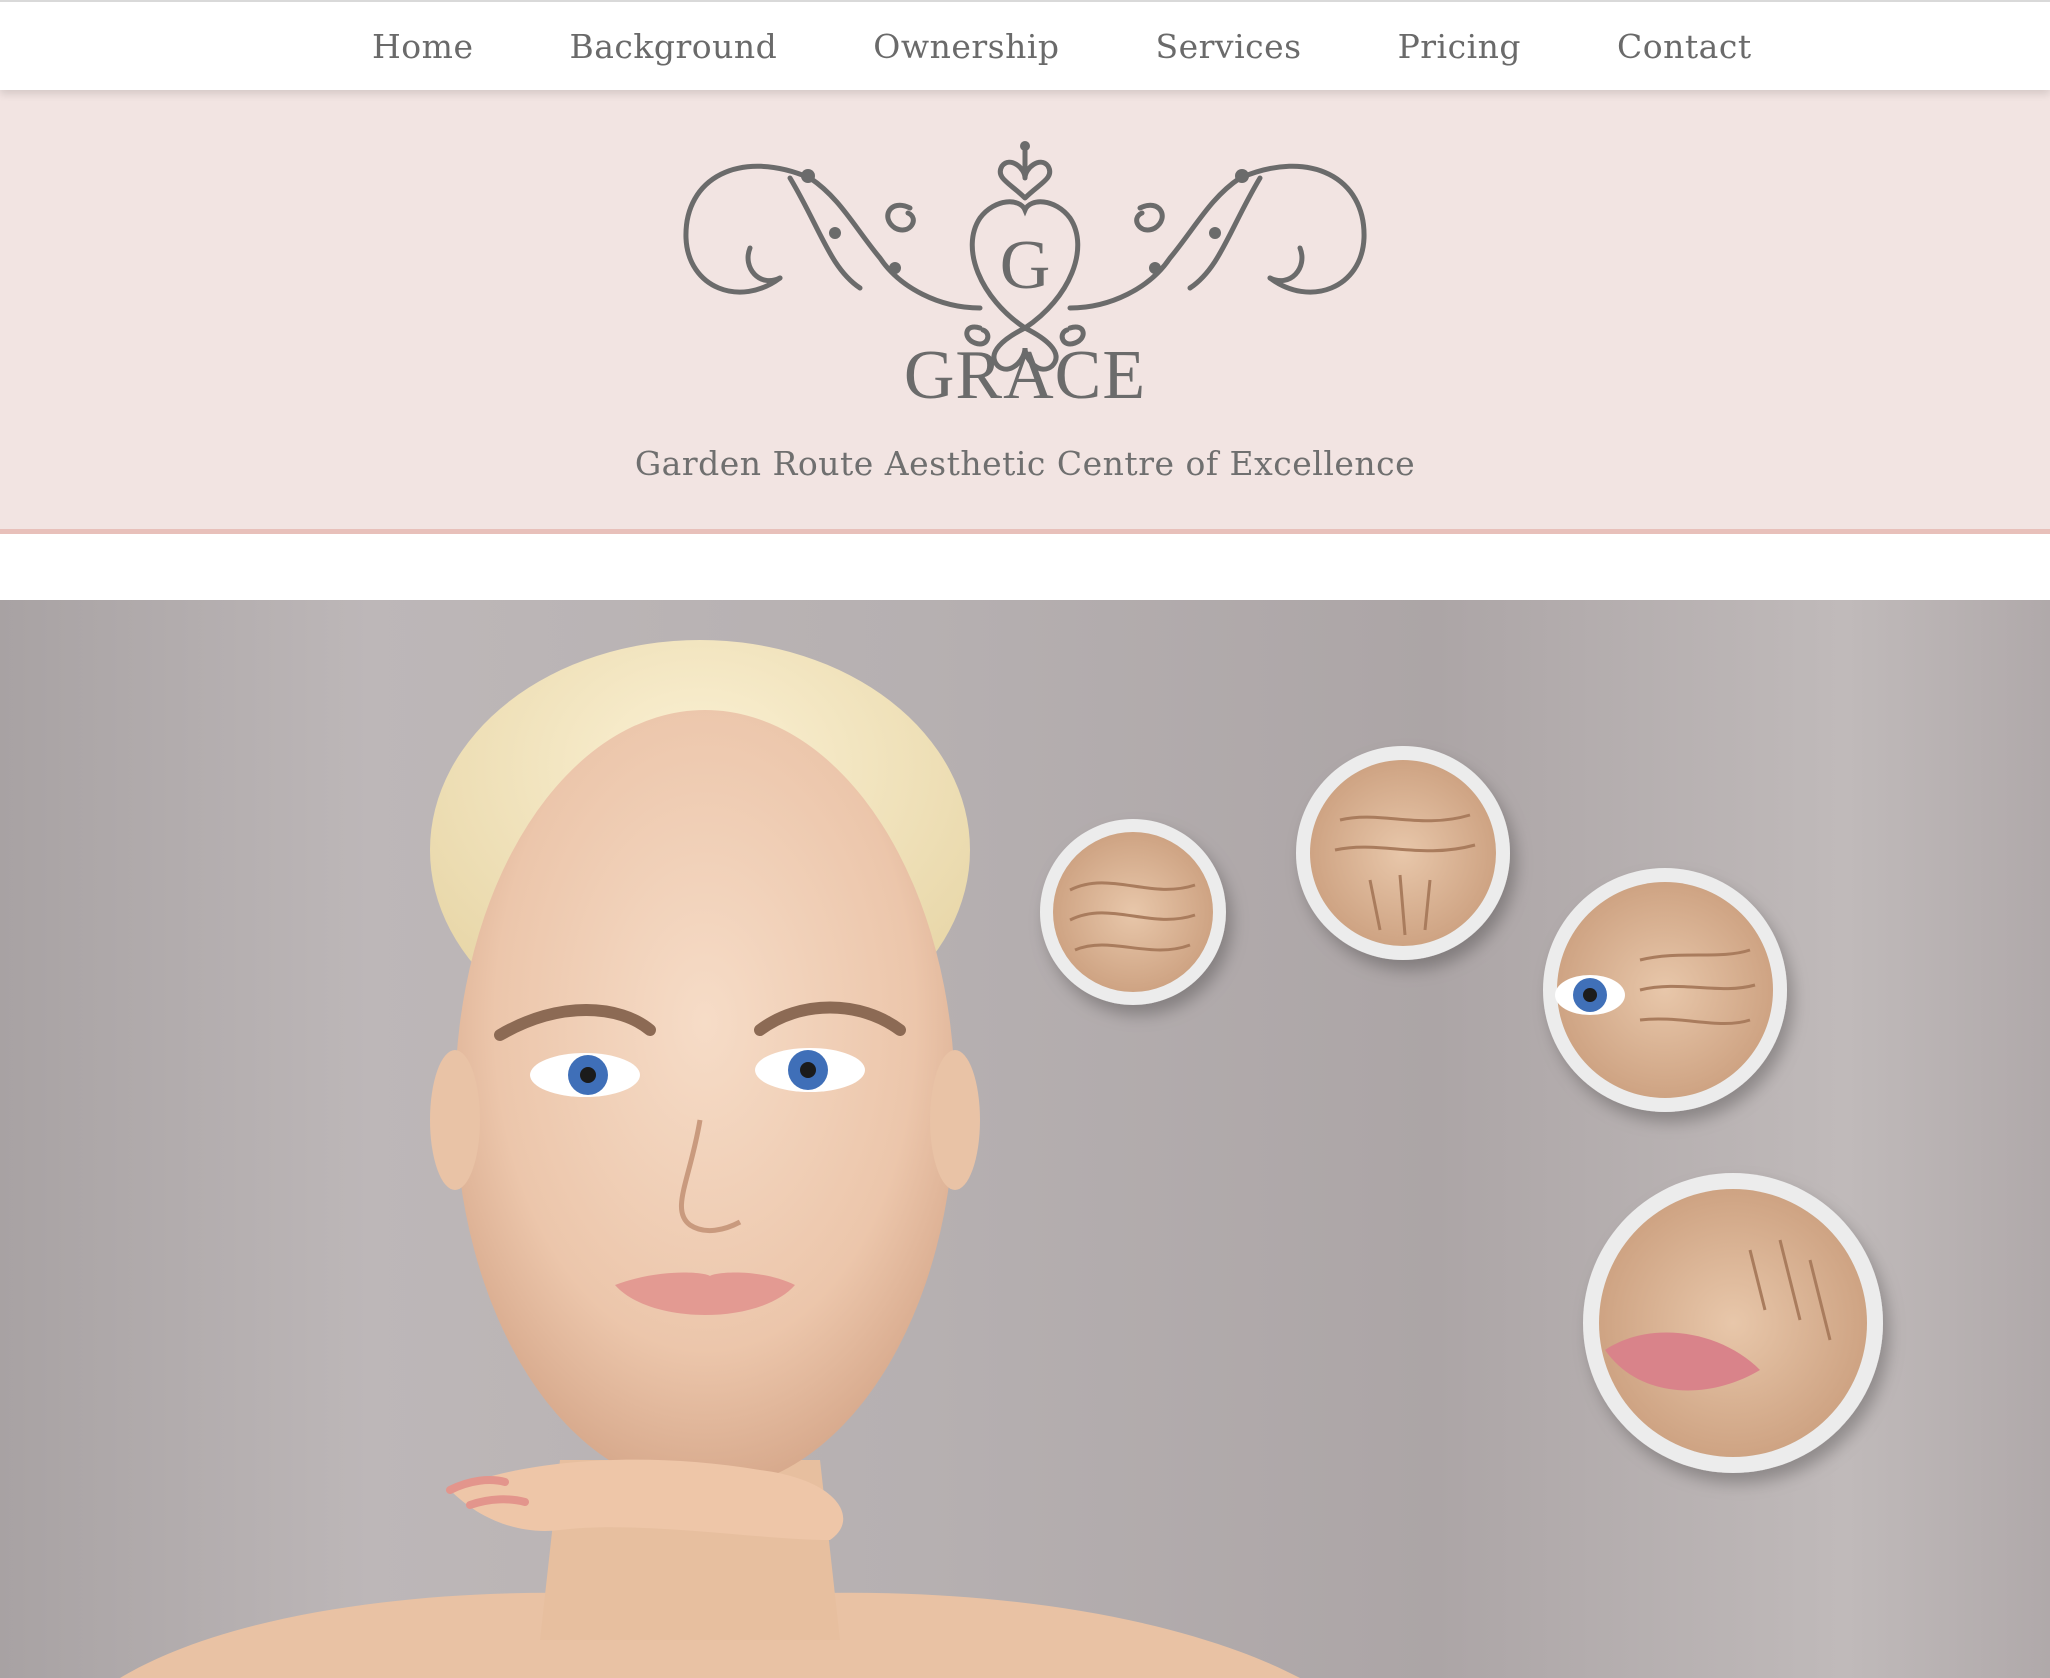 The image size is (2050, 1678). I want to click on closeup-lips, so click(1733, 1323).